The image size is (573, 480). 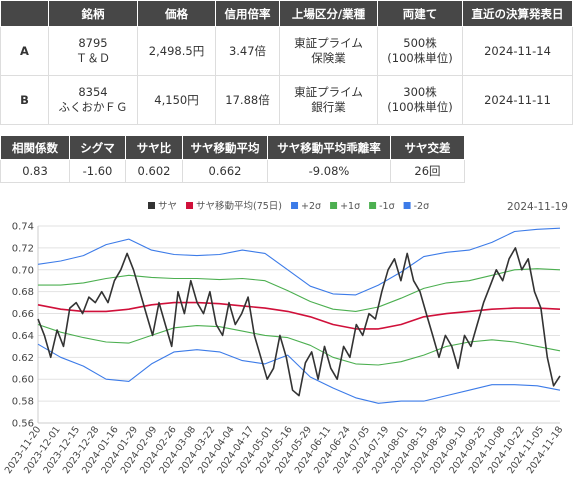 What do you see at coordinates (328, 58) in the screenshot?
I see `industry-name: 保険業` at bounding box center [328, 58].